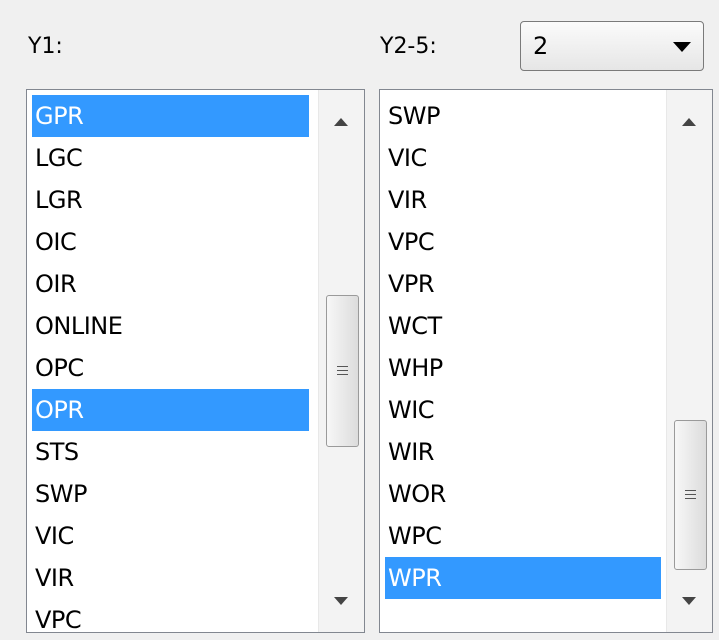 Image resolution: width=719 pixels, height=640 pixels. I want to click on list-item: WCT, so click(523, 326).